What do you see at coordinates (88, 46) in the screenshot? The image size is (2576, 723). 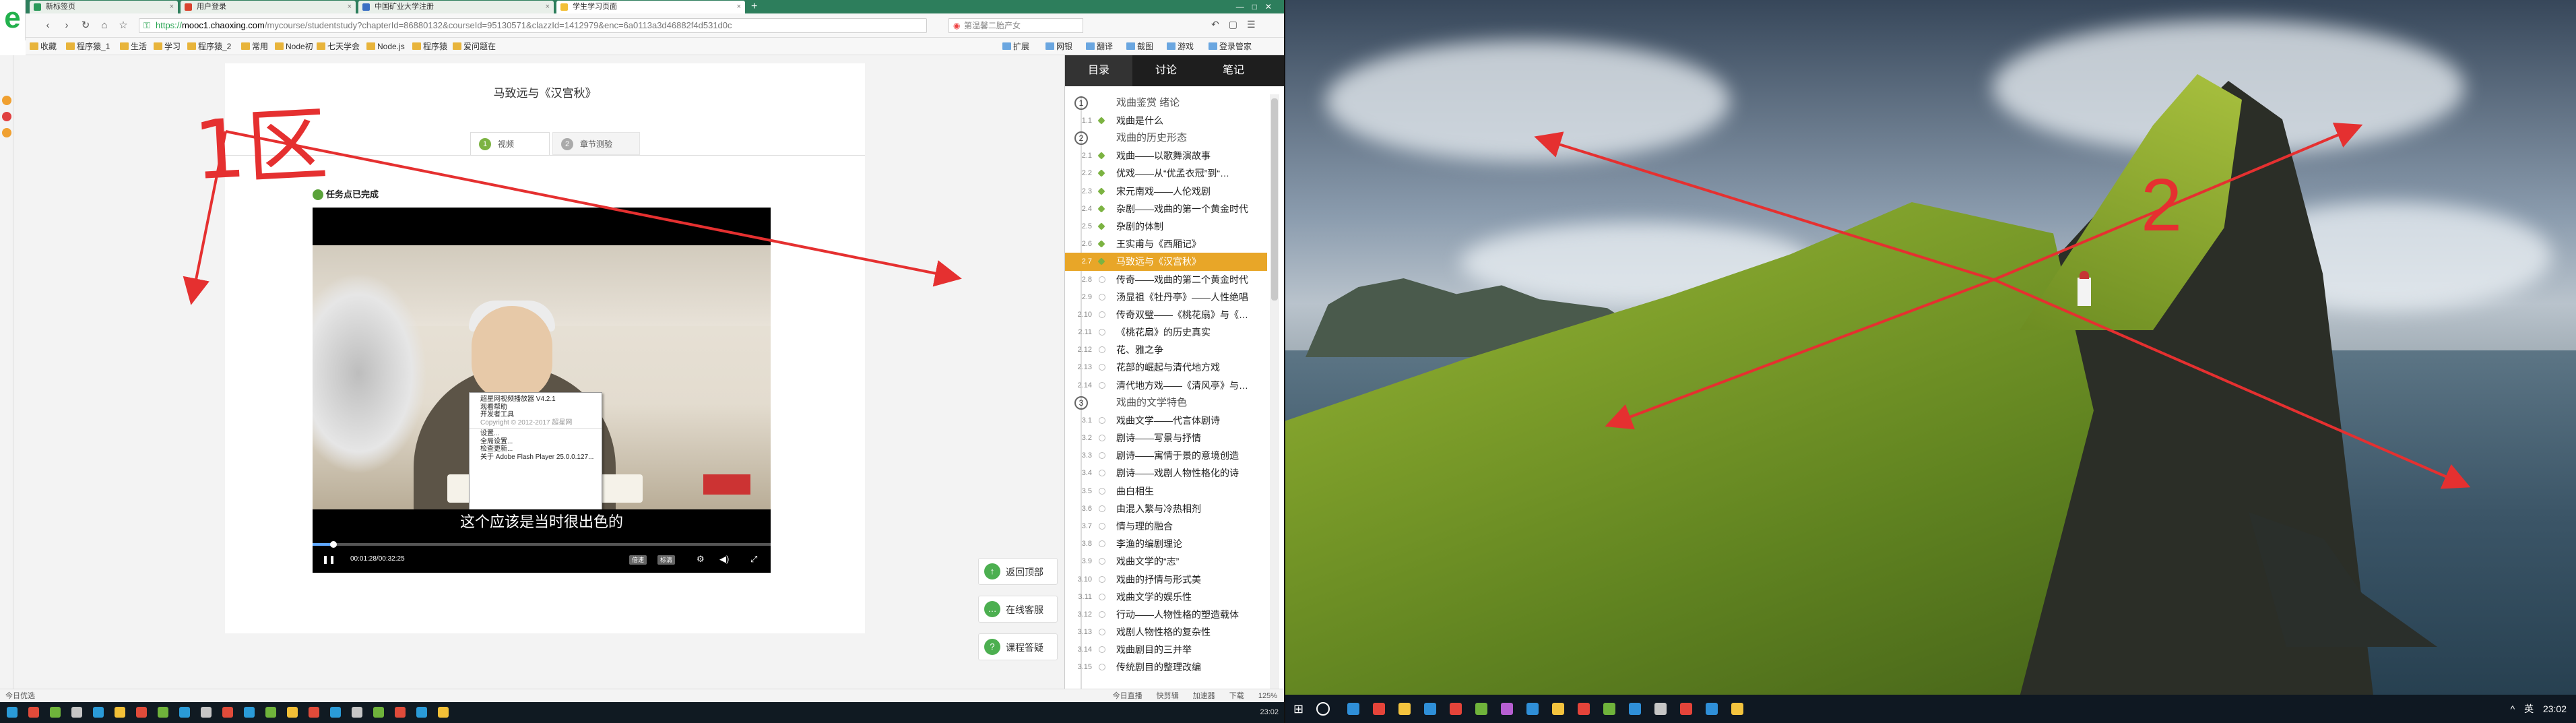 I see `bookmark-item: 程序猿_1` at bounding box center [88, 46].